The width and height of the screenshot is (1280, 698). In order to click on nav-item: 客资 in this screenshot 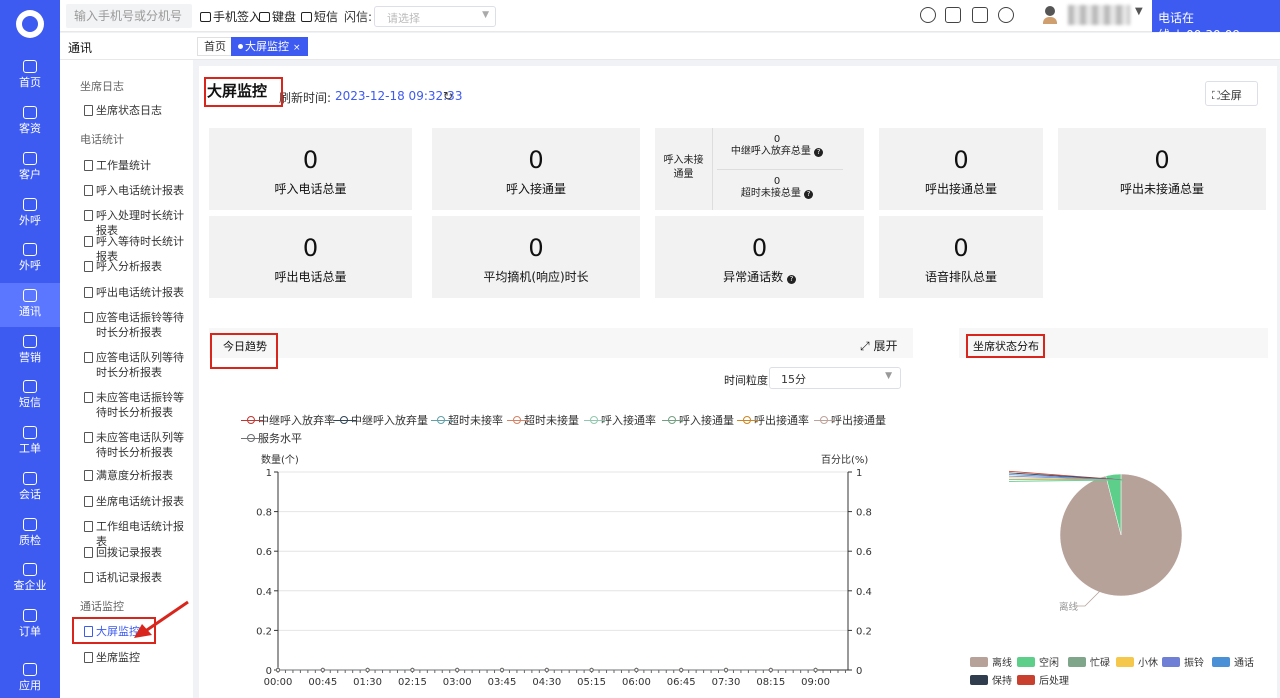, I will do `click(30, 122)`.